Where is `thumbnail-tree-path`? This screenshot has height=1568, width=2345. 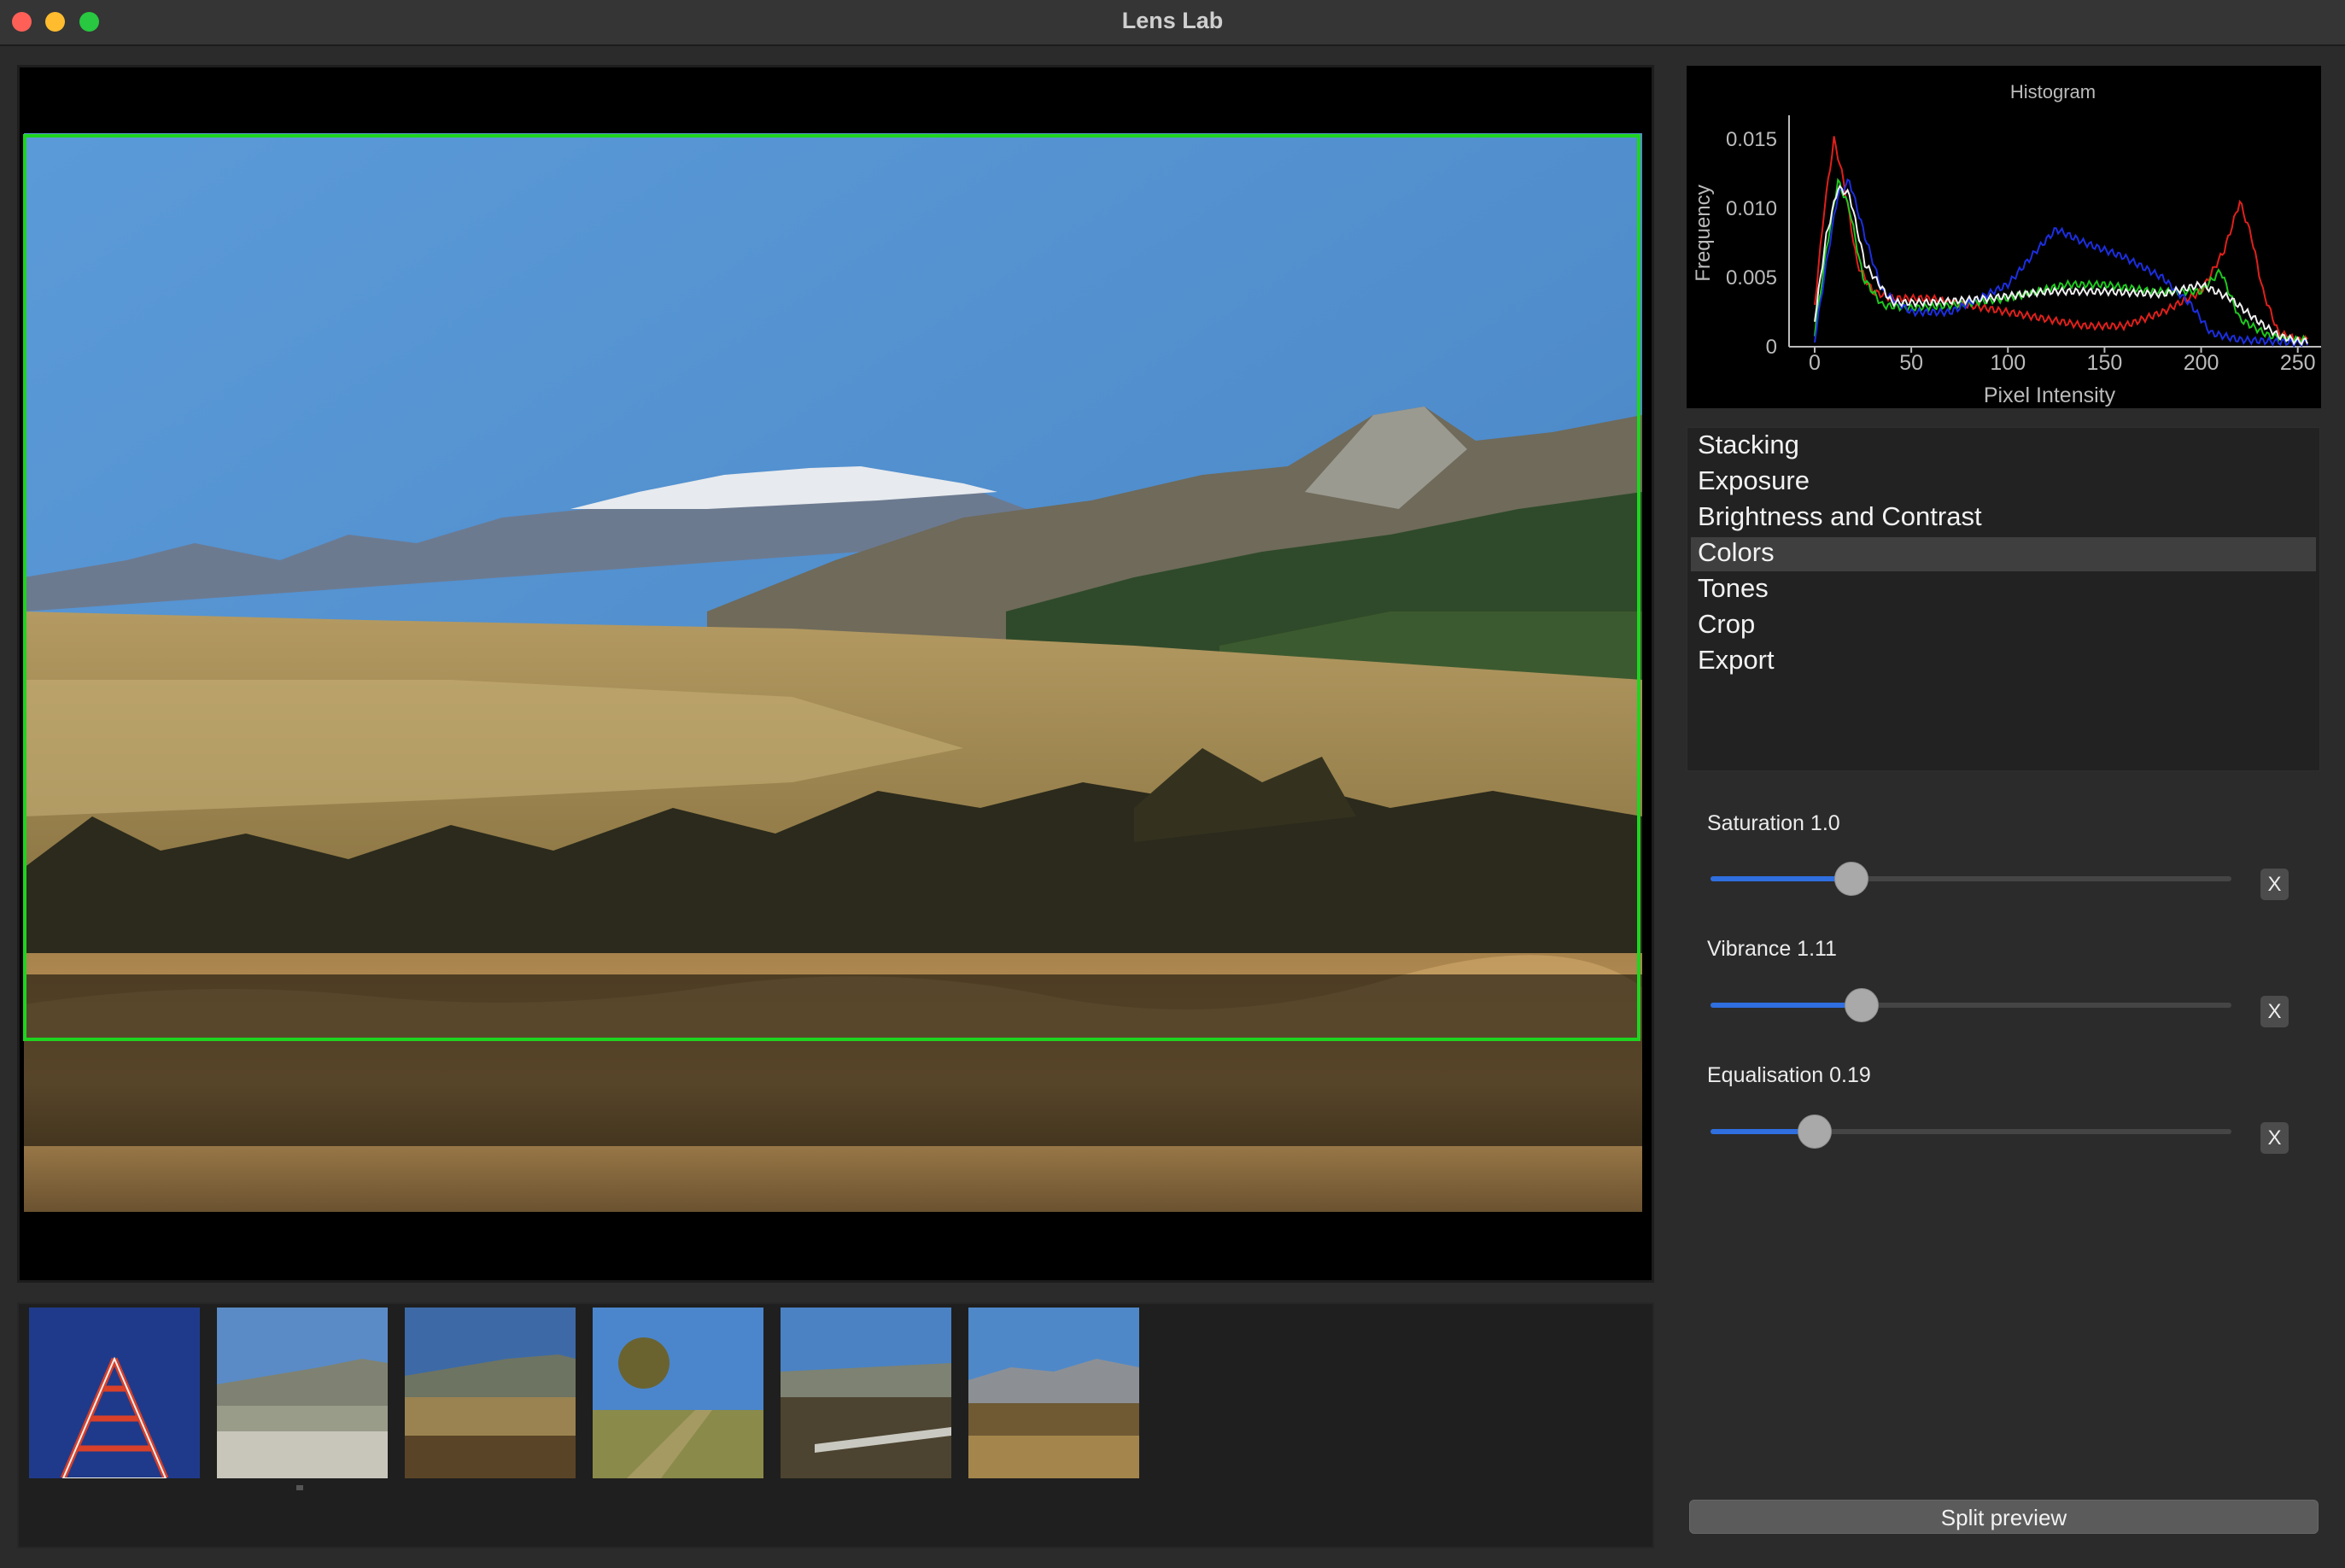 thumbnail-tree-path is located at coordinates (678, 1393).